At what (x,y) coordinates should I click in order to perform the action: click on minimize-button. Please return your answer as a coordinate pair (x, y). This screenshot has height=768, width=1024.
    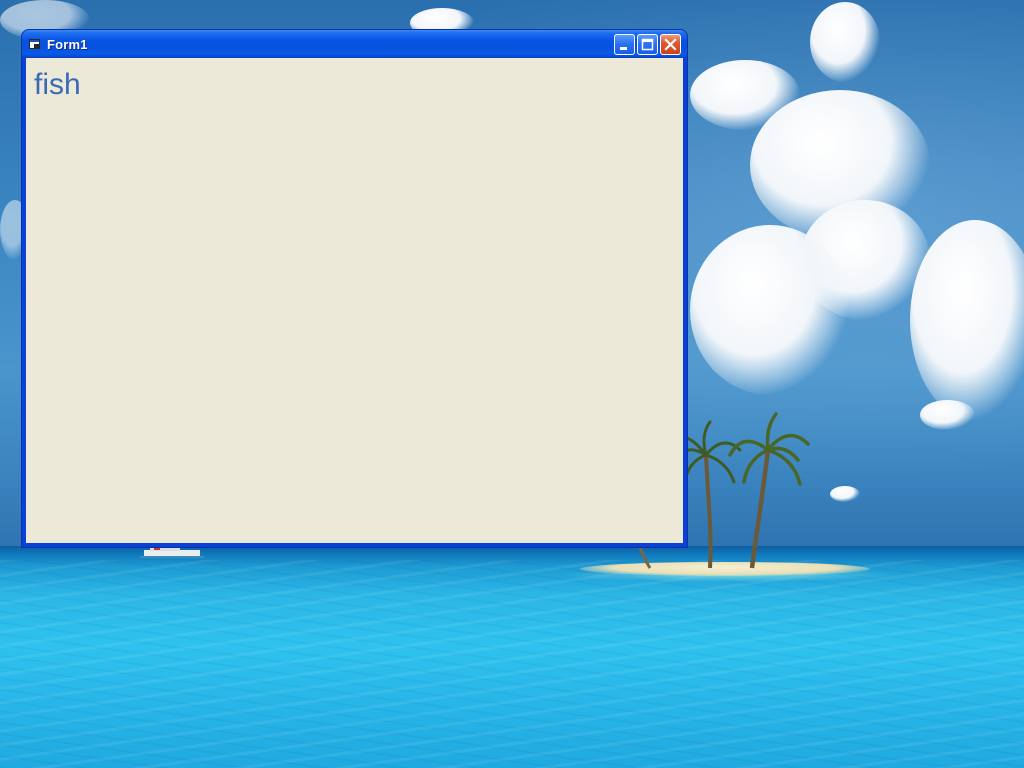
    Looking at the image, I should click on (624, 44).